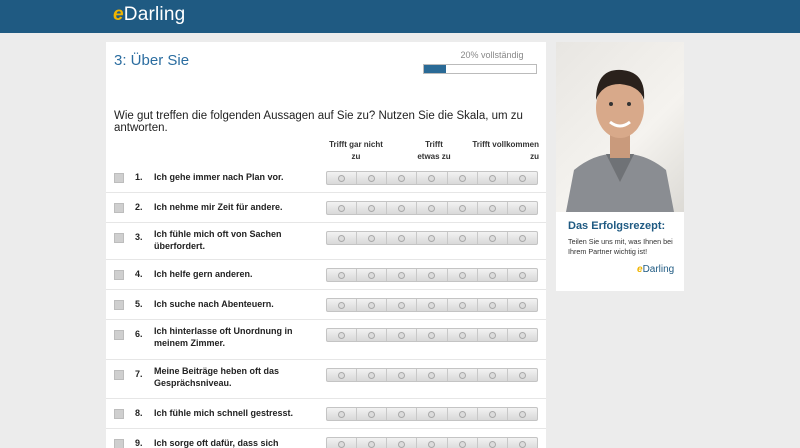 The height and width of the screenshot is (448, 800). I want to click on item-number: 8., so click(139, 413).